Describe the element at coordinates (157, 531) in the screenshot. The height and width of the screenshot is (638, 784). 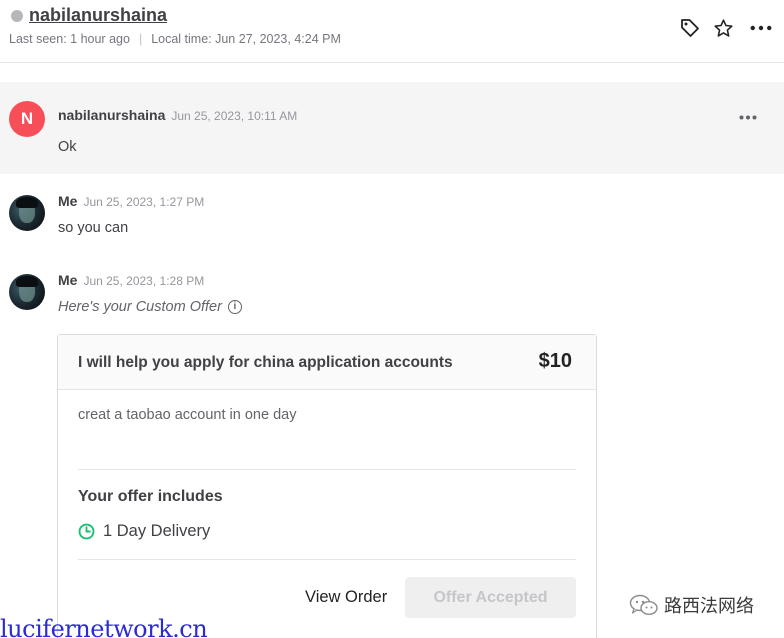
I see `delivery-text: 1 Day Delivery` at that location.